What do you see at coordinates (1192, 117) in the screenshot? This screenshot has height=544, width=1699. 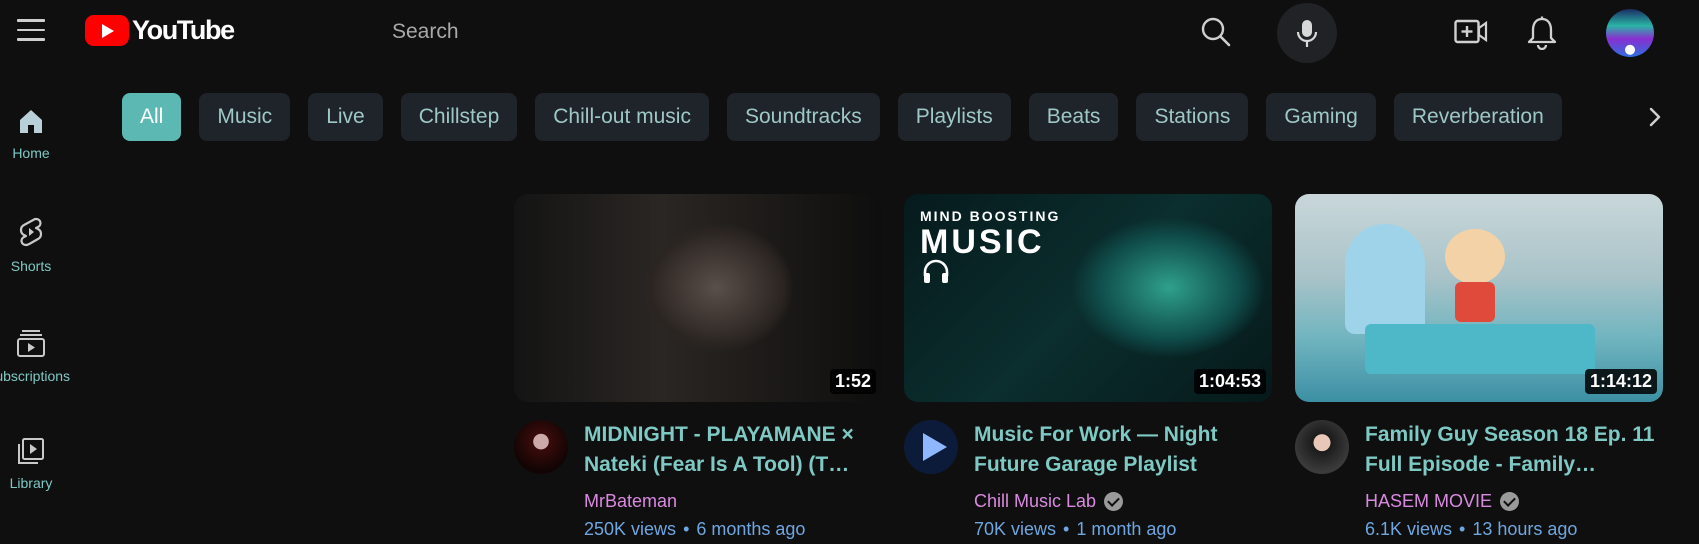 I see `chip-stations: Stations` at bounding box center [1192, 117].